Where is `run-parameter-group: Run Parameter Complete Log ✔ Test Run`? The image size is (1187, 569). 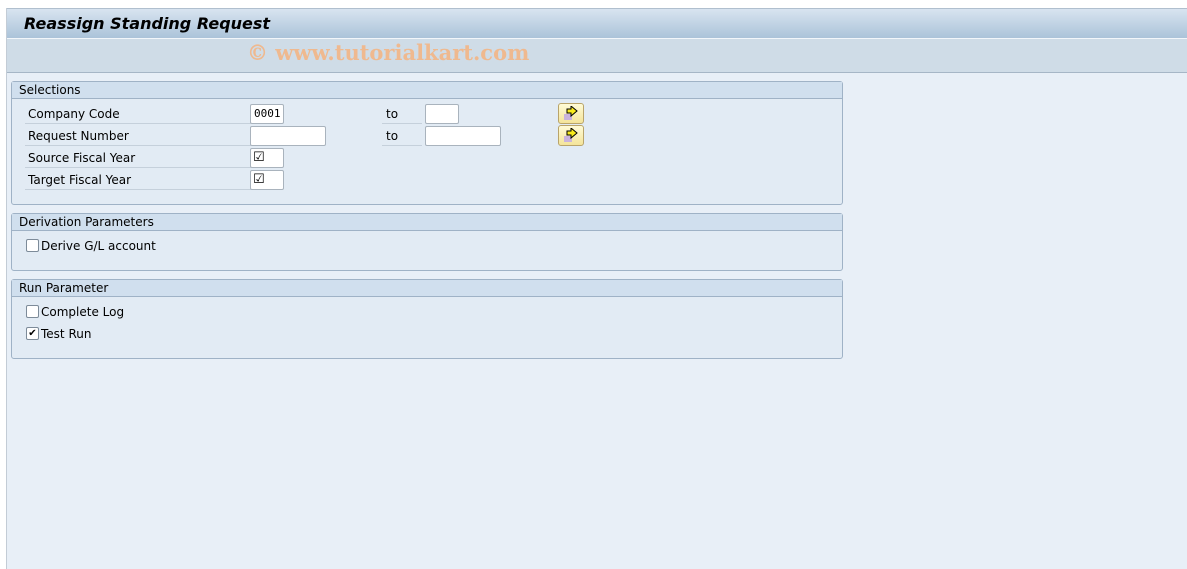
run-parameter-group: Run Parameter Complete Log ✔ Test Run is located at coordinates (427, 319).